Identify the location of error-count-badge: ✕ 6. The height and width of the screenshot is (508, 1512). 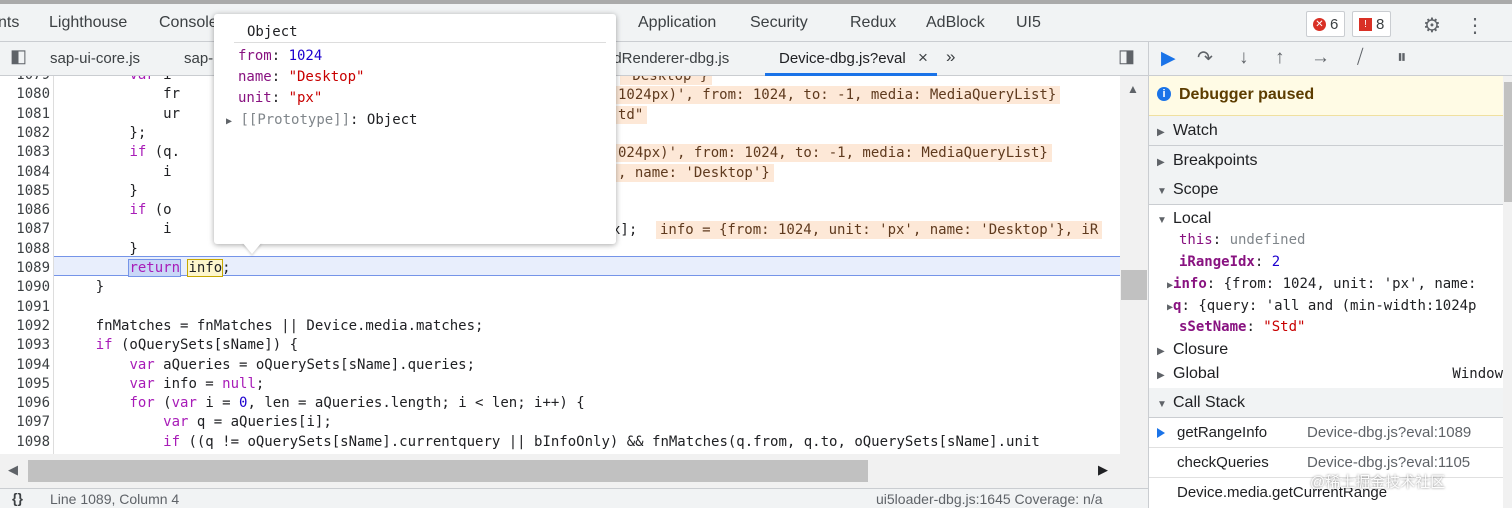
(1326, 24).